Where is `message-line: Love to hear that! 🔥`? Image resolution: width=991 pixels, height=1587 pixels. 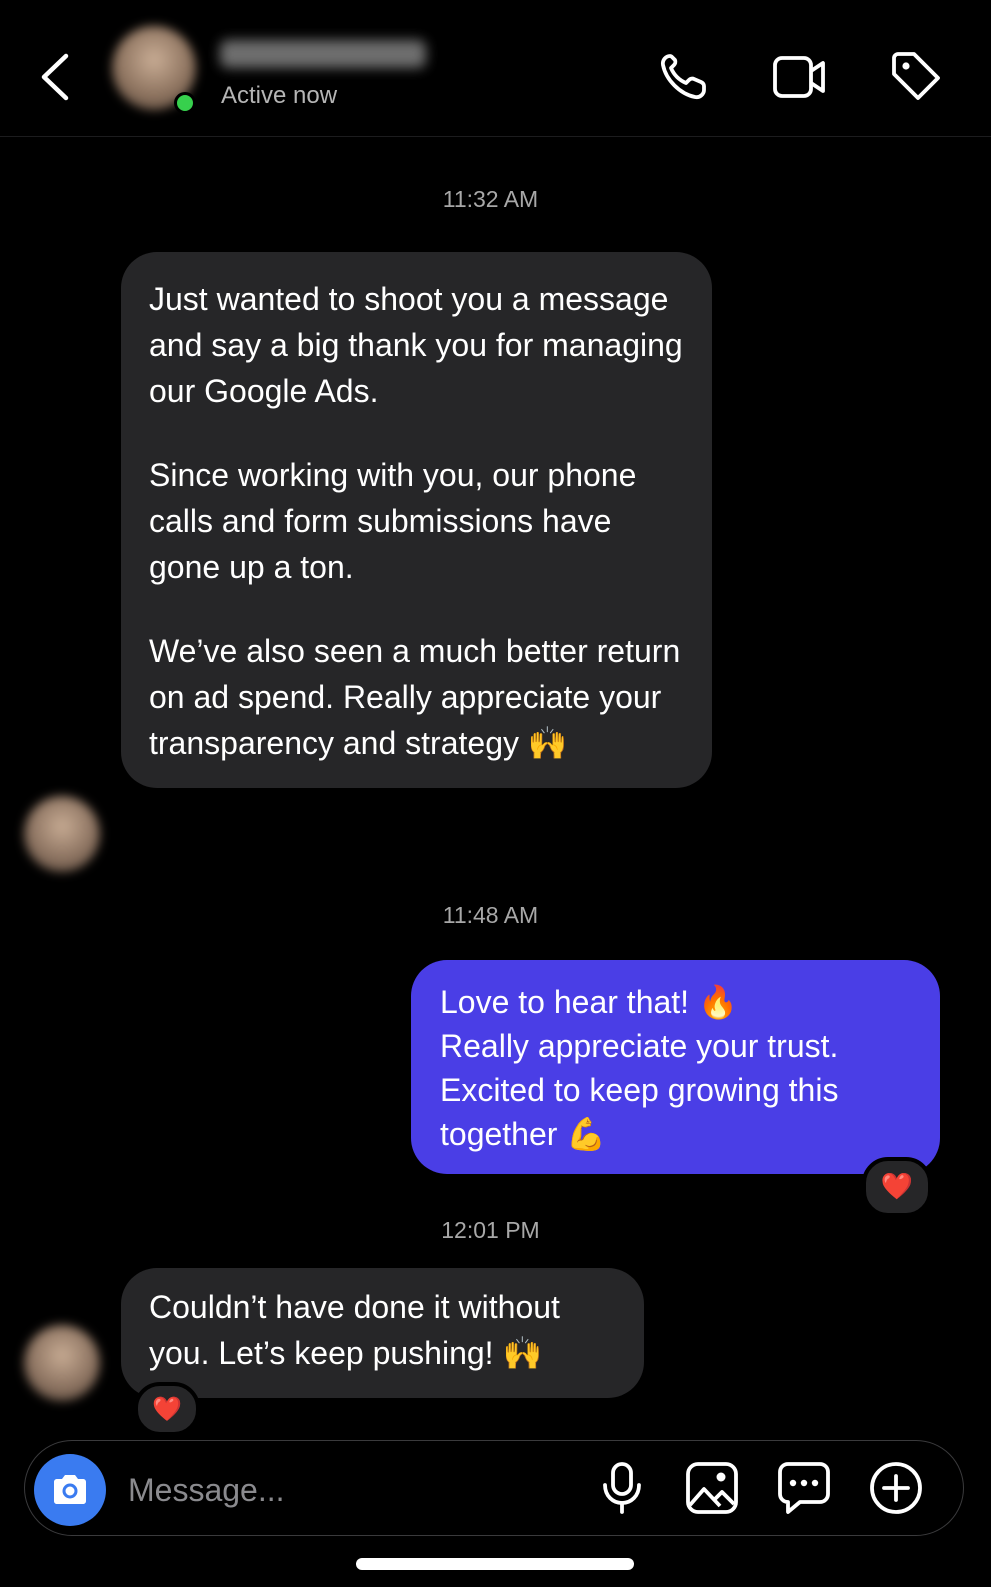 message-line: Love to hear that! 🔥 is located at coordinates (589, 1002).